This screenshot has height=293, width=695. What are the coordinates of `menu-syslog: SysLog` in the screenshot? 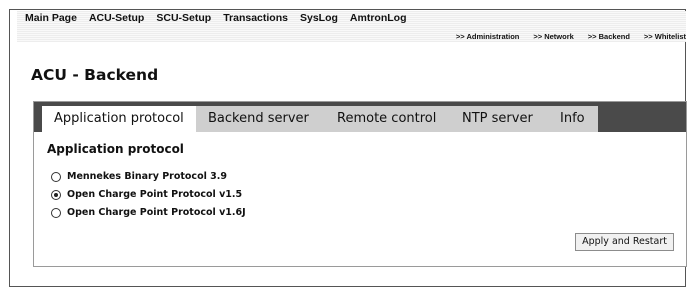 It's located at (319, 18).